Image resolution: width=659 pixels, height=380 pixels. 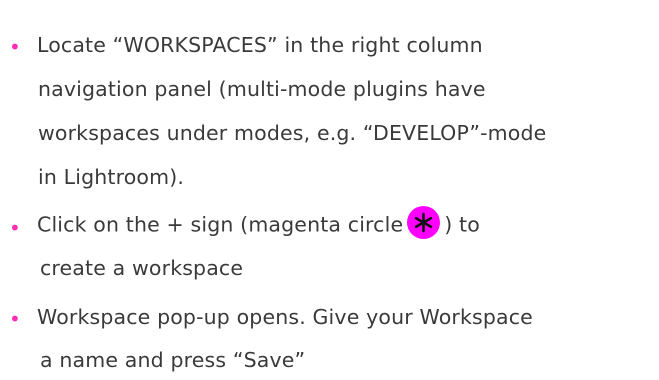 I want to click on magenta-circle-icon, so click(x=424, y=222).